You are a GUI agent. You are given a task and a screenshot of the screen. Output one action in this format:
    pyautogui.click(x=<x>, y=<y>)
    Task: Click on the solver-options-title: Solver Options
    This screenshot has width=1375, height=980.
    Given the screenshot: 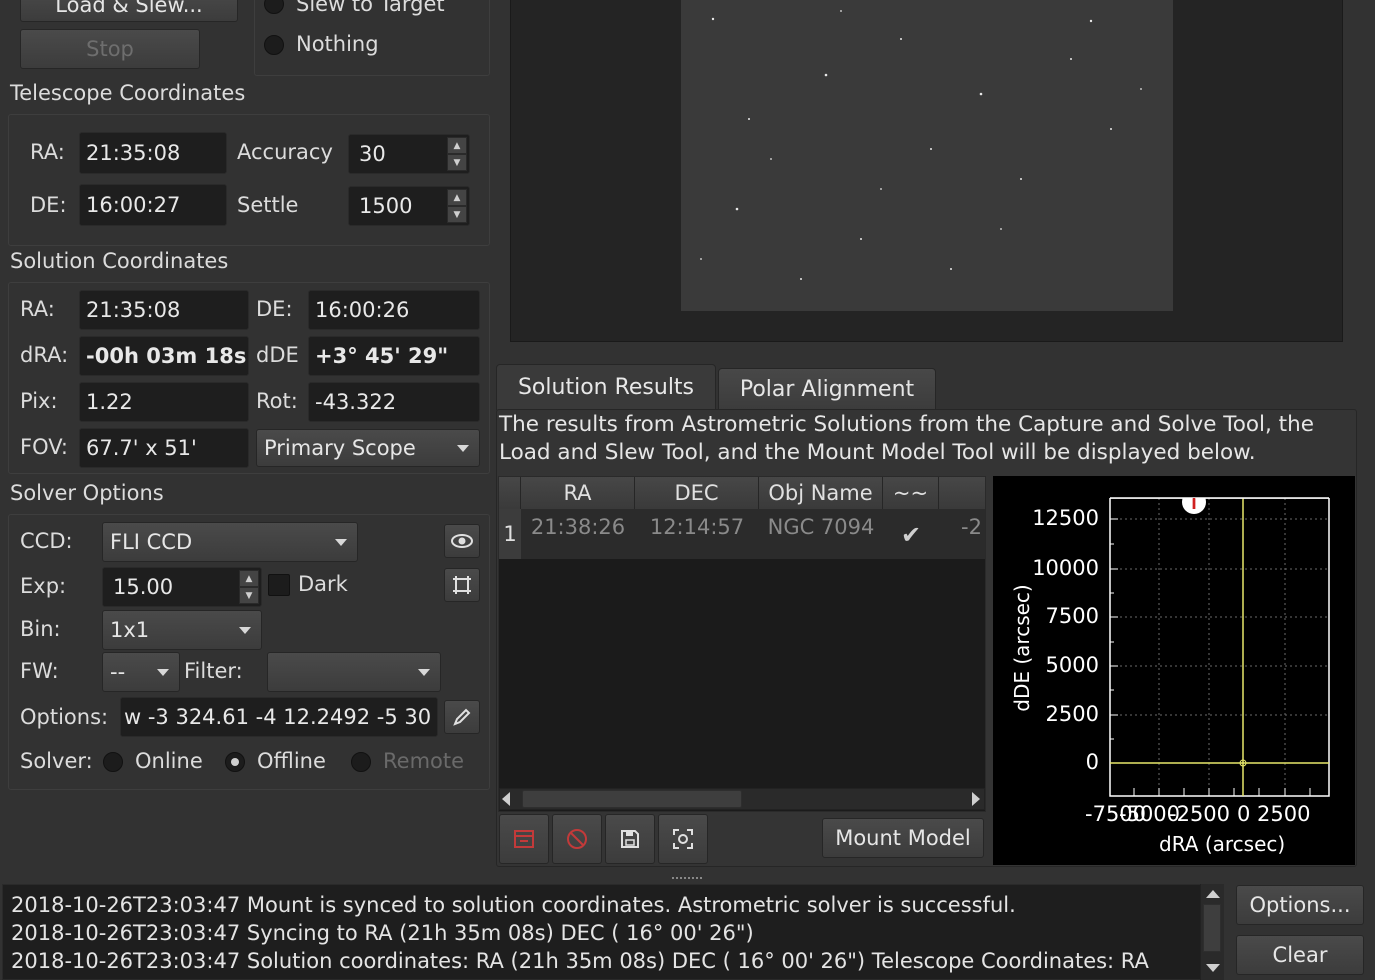 What is the action you would take?
    pyautogui.click(x=87, y=493)
    